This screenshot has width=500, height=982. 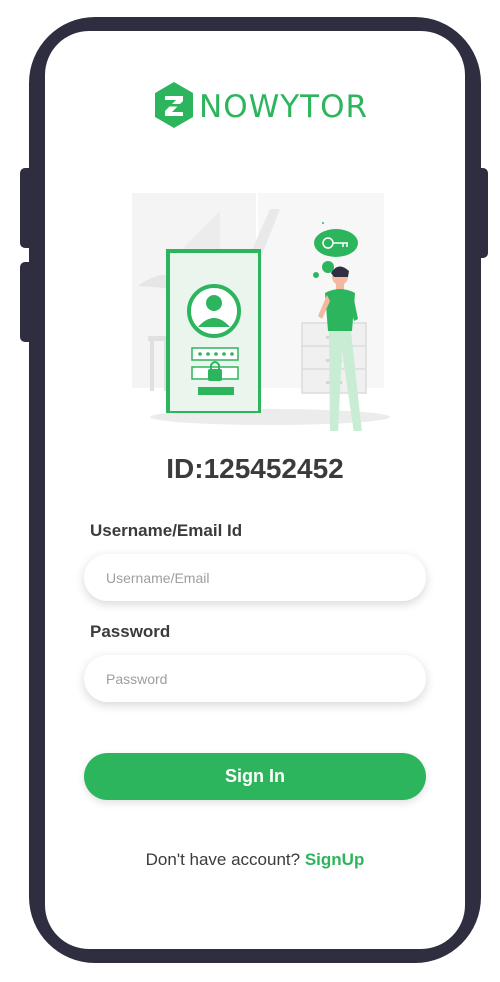 What do you see at coordinates (284, 107) in the screenshot?
I see `brand-name: NOWYTOR` at bounding box center [284, 107].